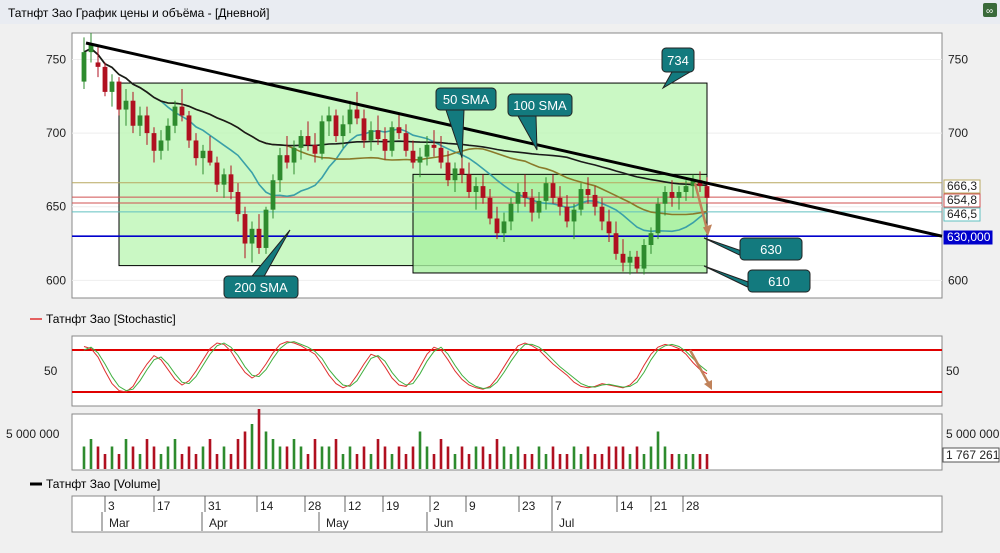 This screenshot has width=1000, height=553. I want to click on price-tick-left: 600, so click(56, 280).